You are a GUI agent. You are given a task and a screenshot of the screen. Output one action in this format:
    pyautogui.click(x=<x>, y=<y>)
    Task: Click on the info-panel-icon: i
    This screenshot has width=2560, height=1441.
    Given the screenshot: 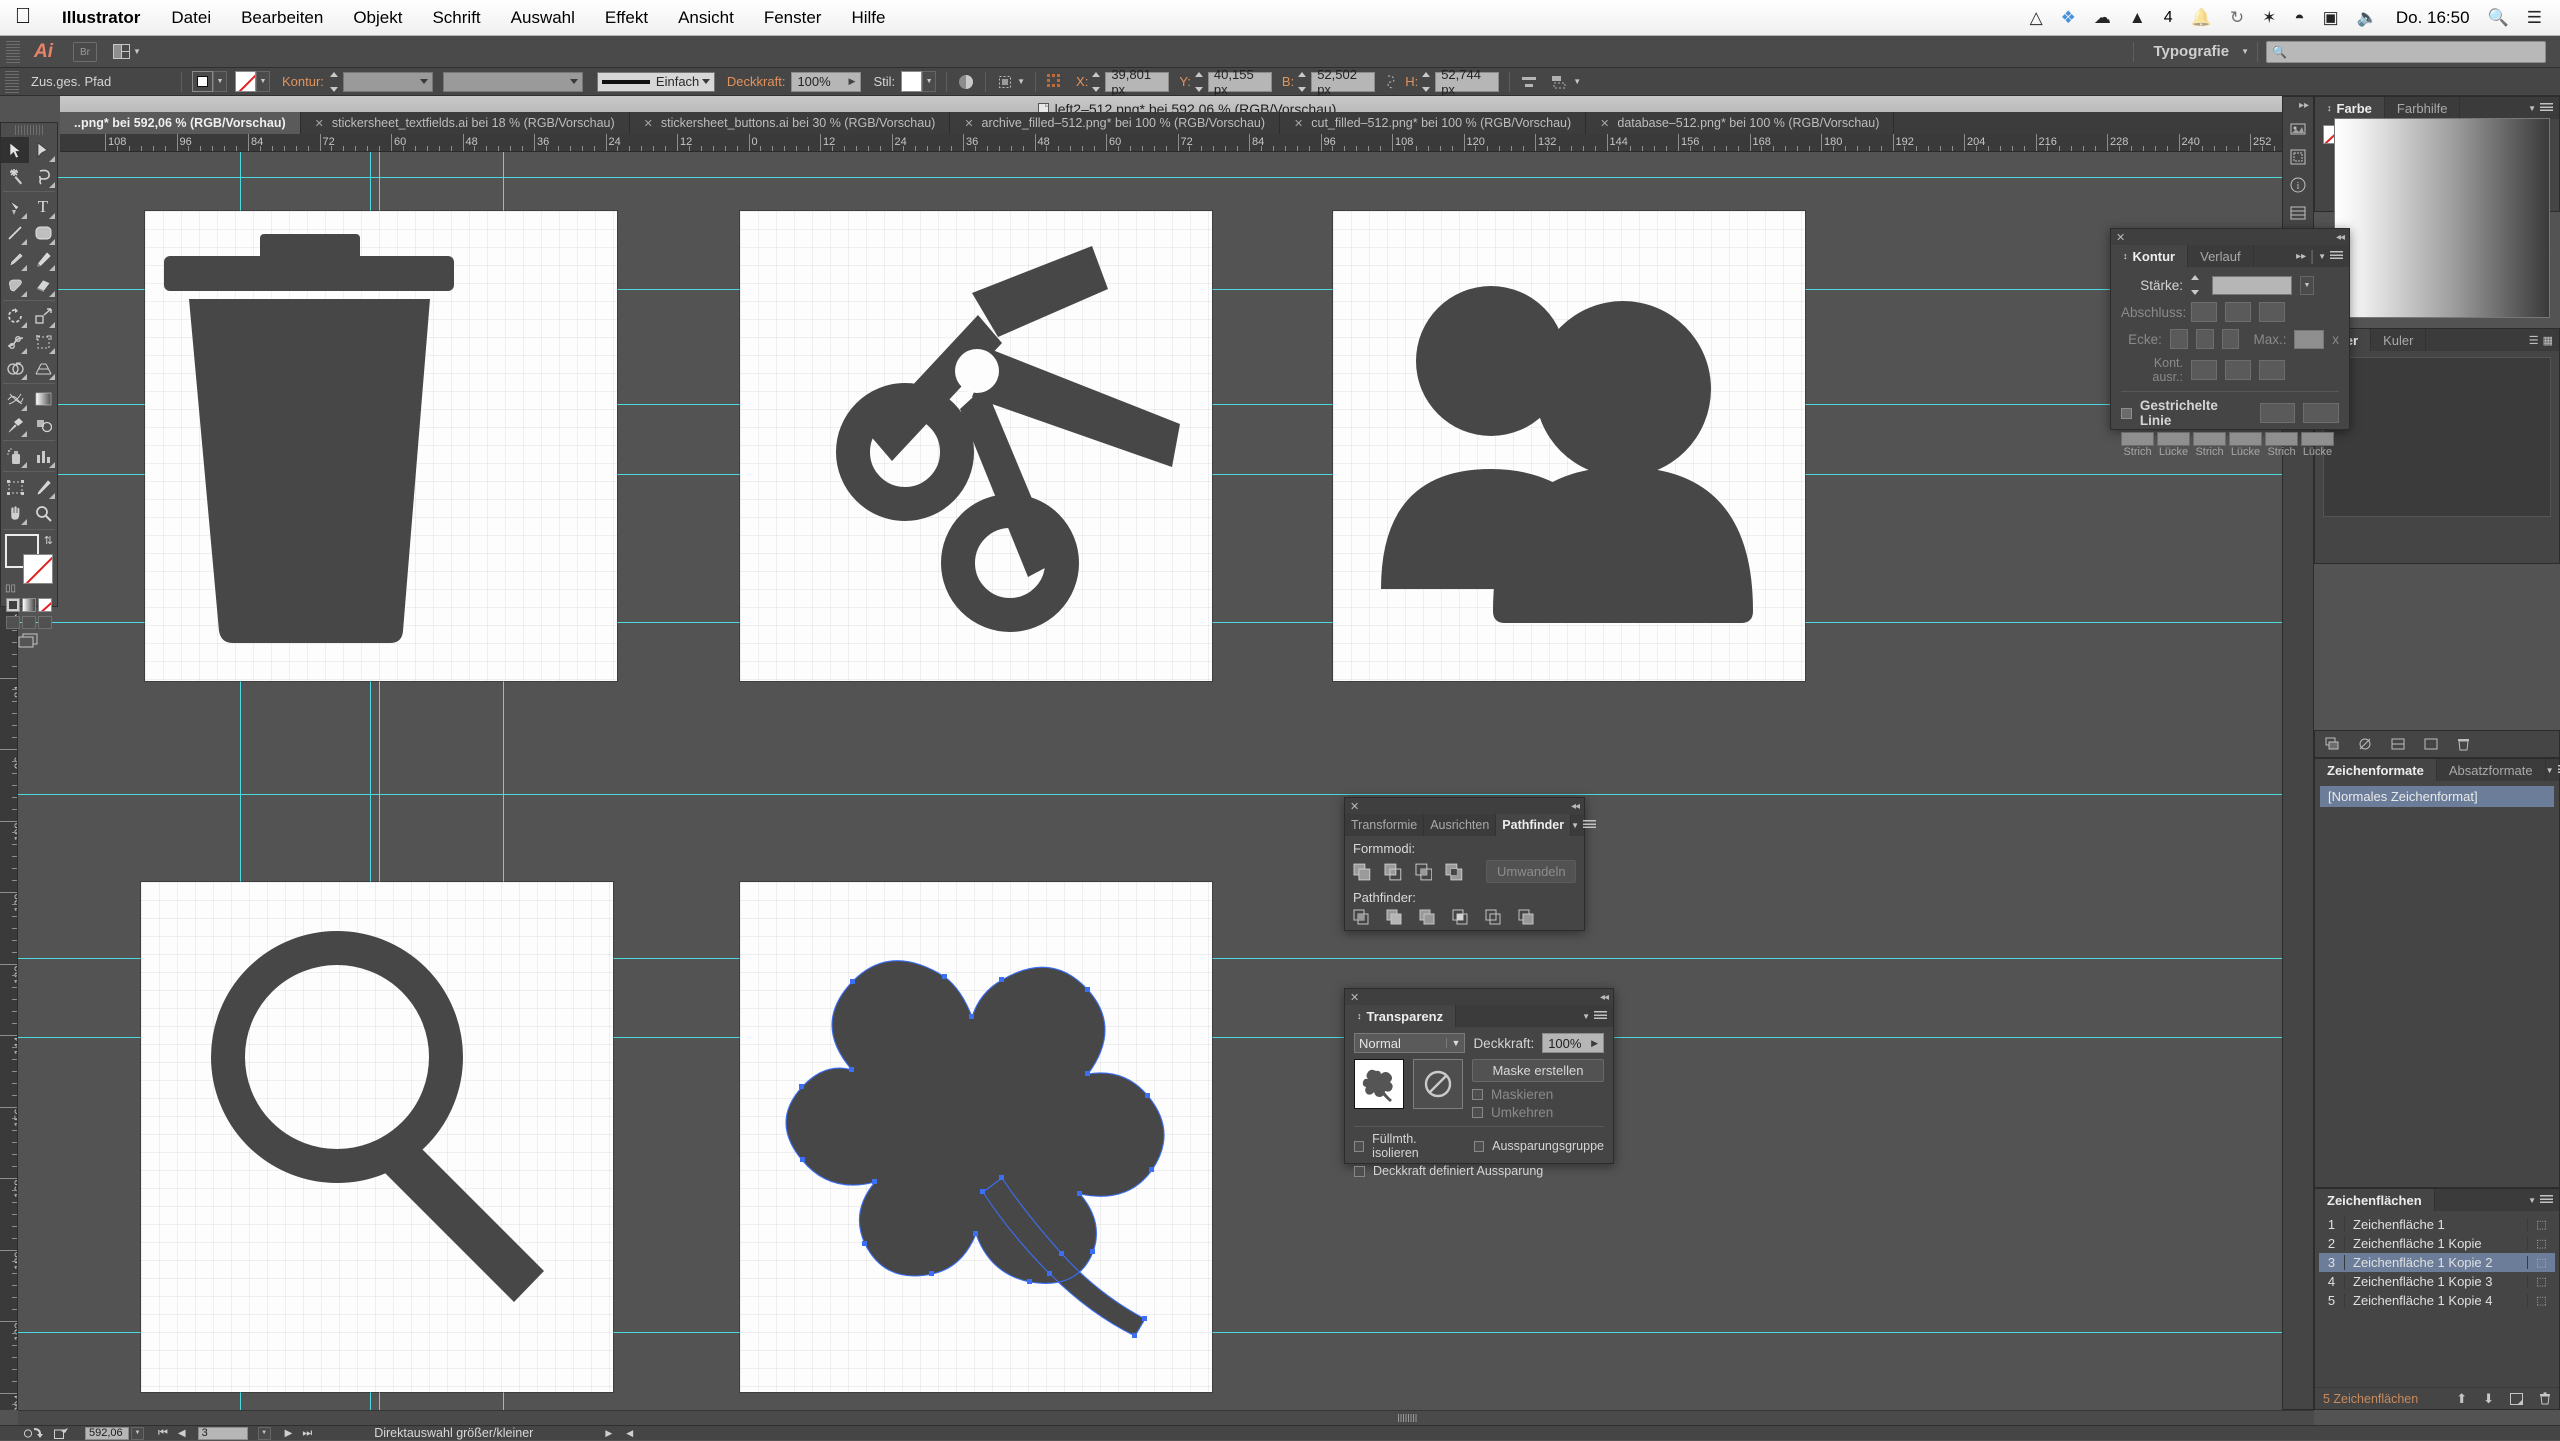 What is the action you would take?
    pyautogui.click(x=2298, y=185)
    